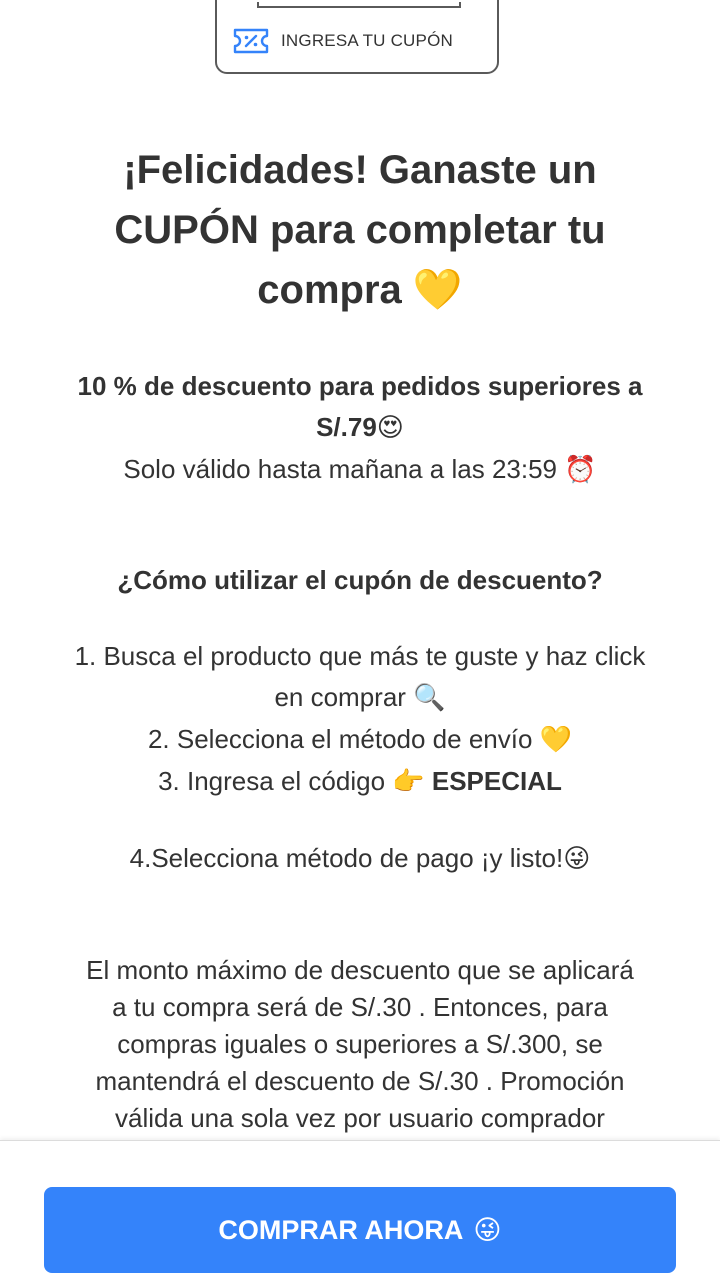 The width and height of the screenshot is (720, 1280). I want to click on buy-now-label: COMPRAR AHORA, so click(341, 1229).